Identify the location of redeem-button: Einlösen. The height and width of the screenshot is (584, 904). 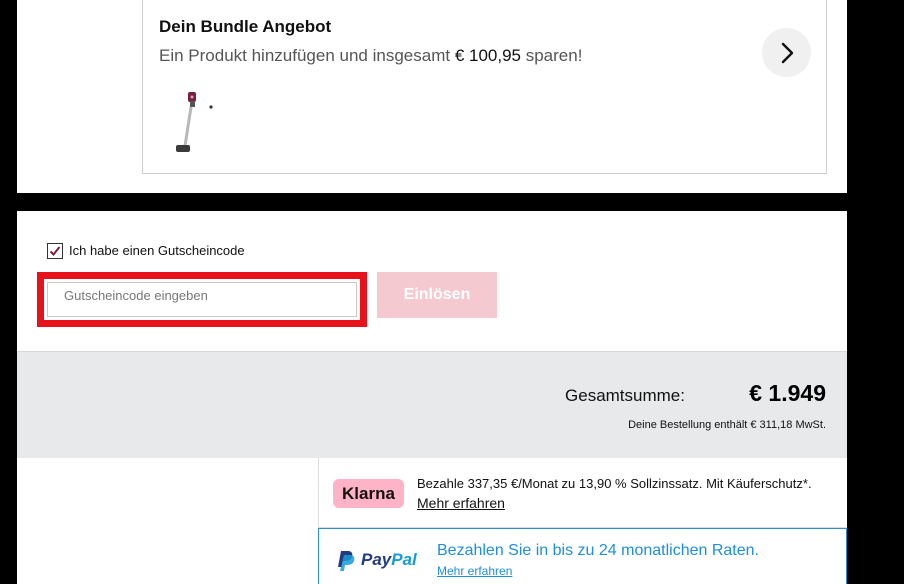
(437, 295).